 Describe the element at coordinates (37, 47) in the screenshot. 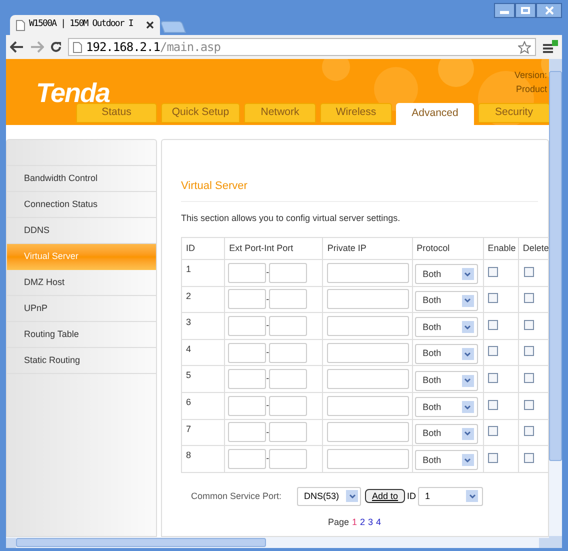

I see `forward-icon` at that location.